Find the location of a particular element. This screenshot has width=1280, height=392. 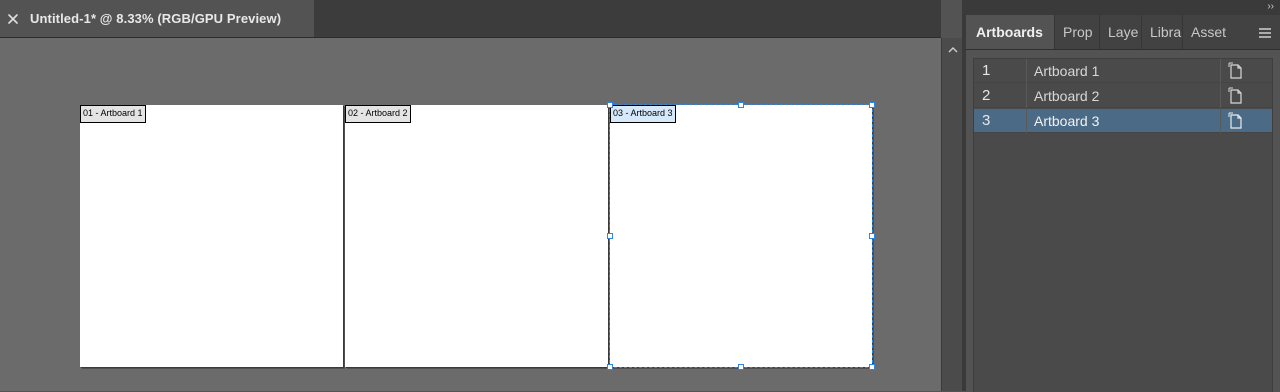

artboard-name: Artboard 3 is located at coordinates (1066, 121).